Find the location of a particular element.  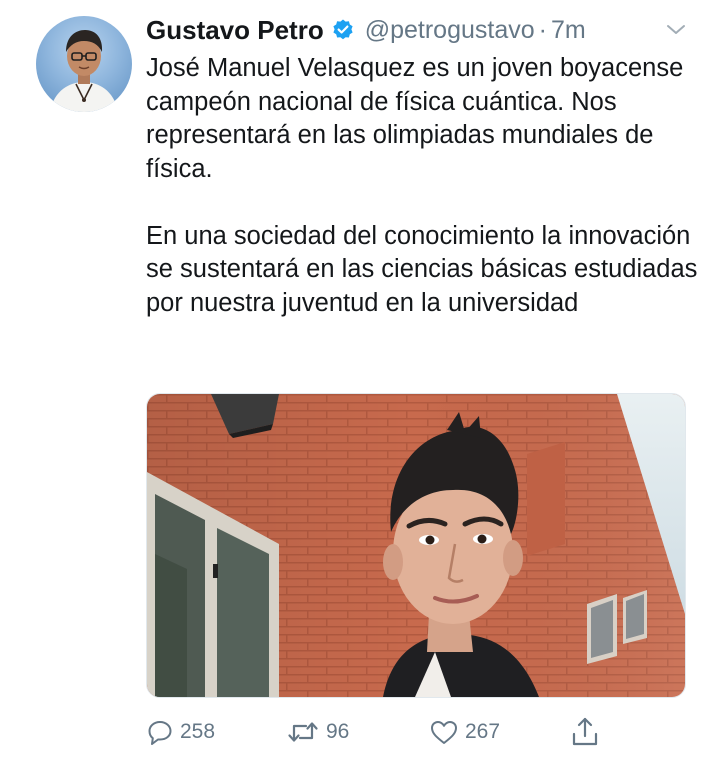

retweet-button: 96 is located at coordinates (317, 732).